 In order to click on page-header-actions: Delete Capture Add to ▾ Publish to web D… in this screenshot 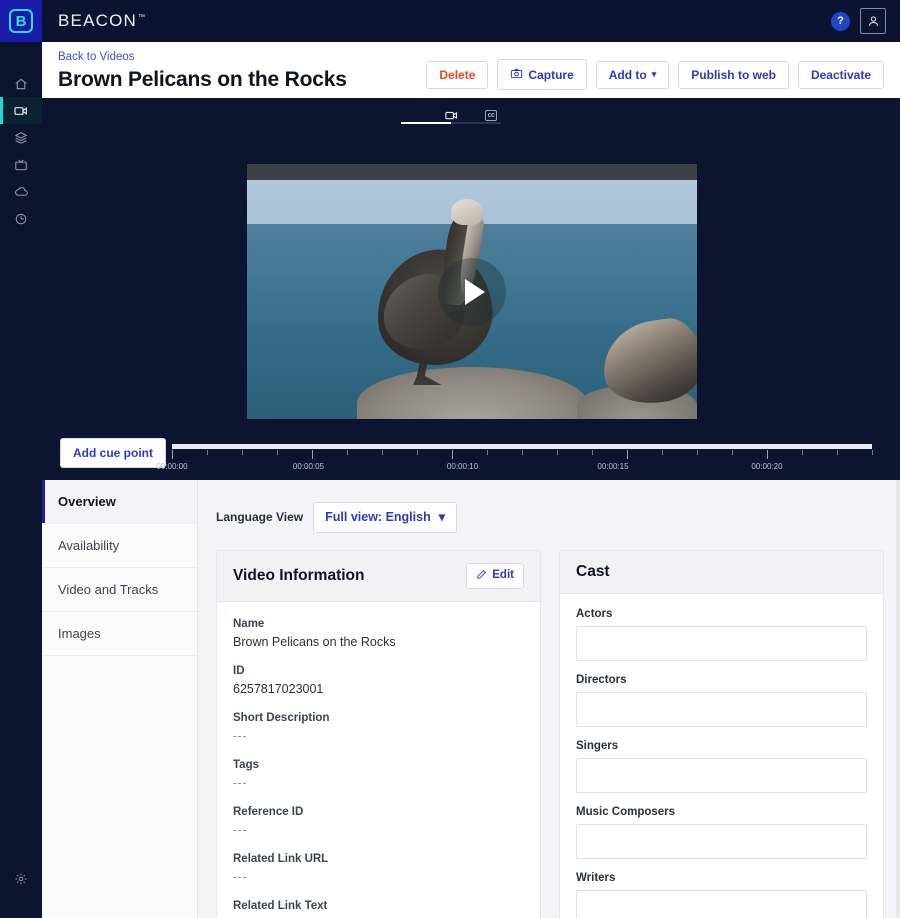, I will do `click(663, 66)`.